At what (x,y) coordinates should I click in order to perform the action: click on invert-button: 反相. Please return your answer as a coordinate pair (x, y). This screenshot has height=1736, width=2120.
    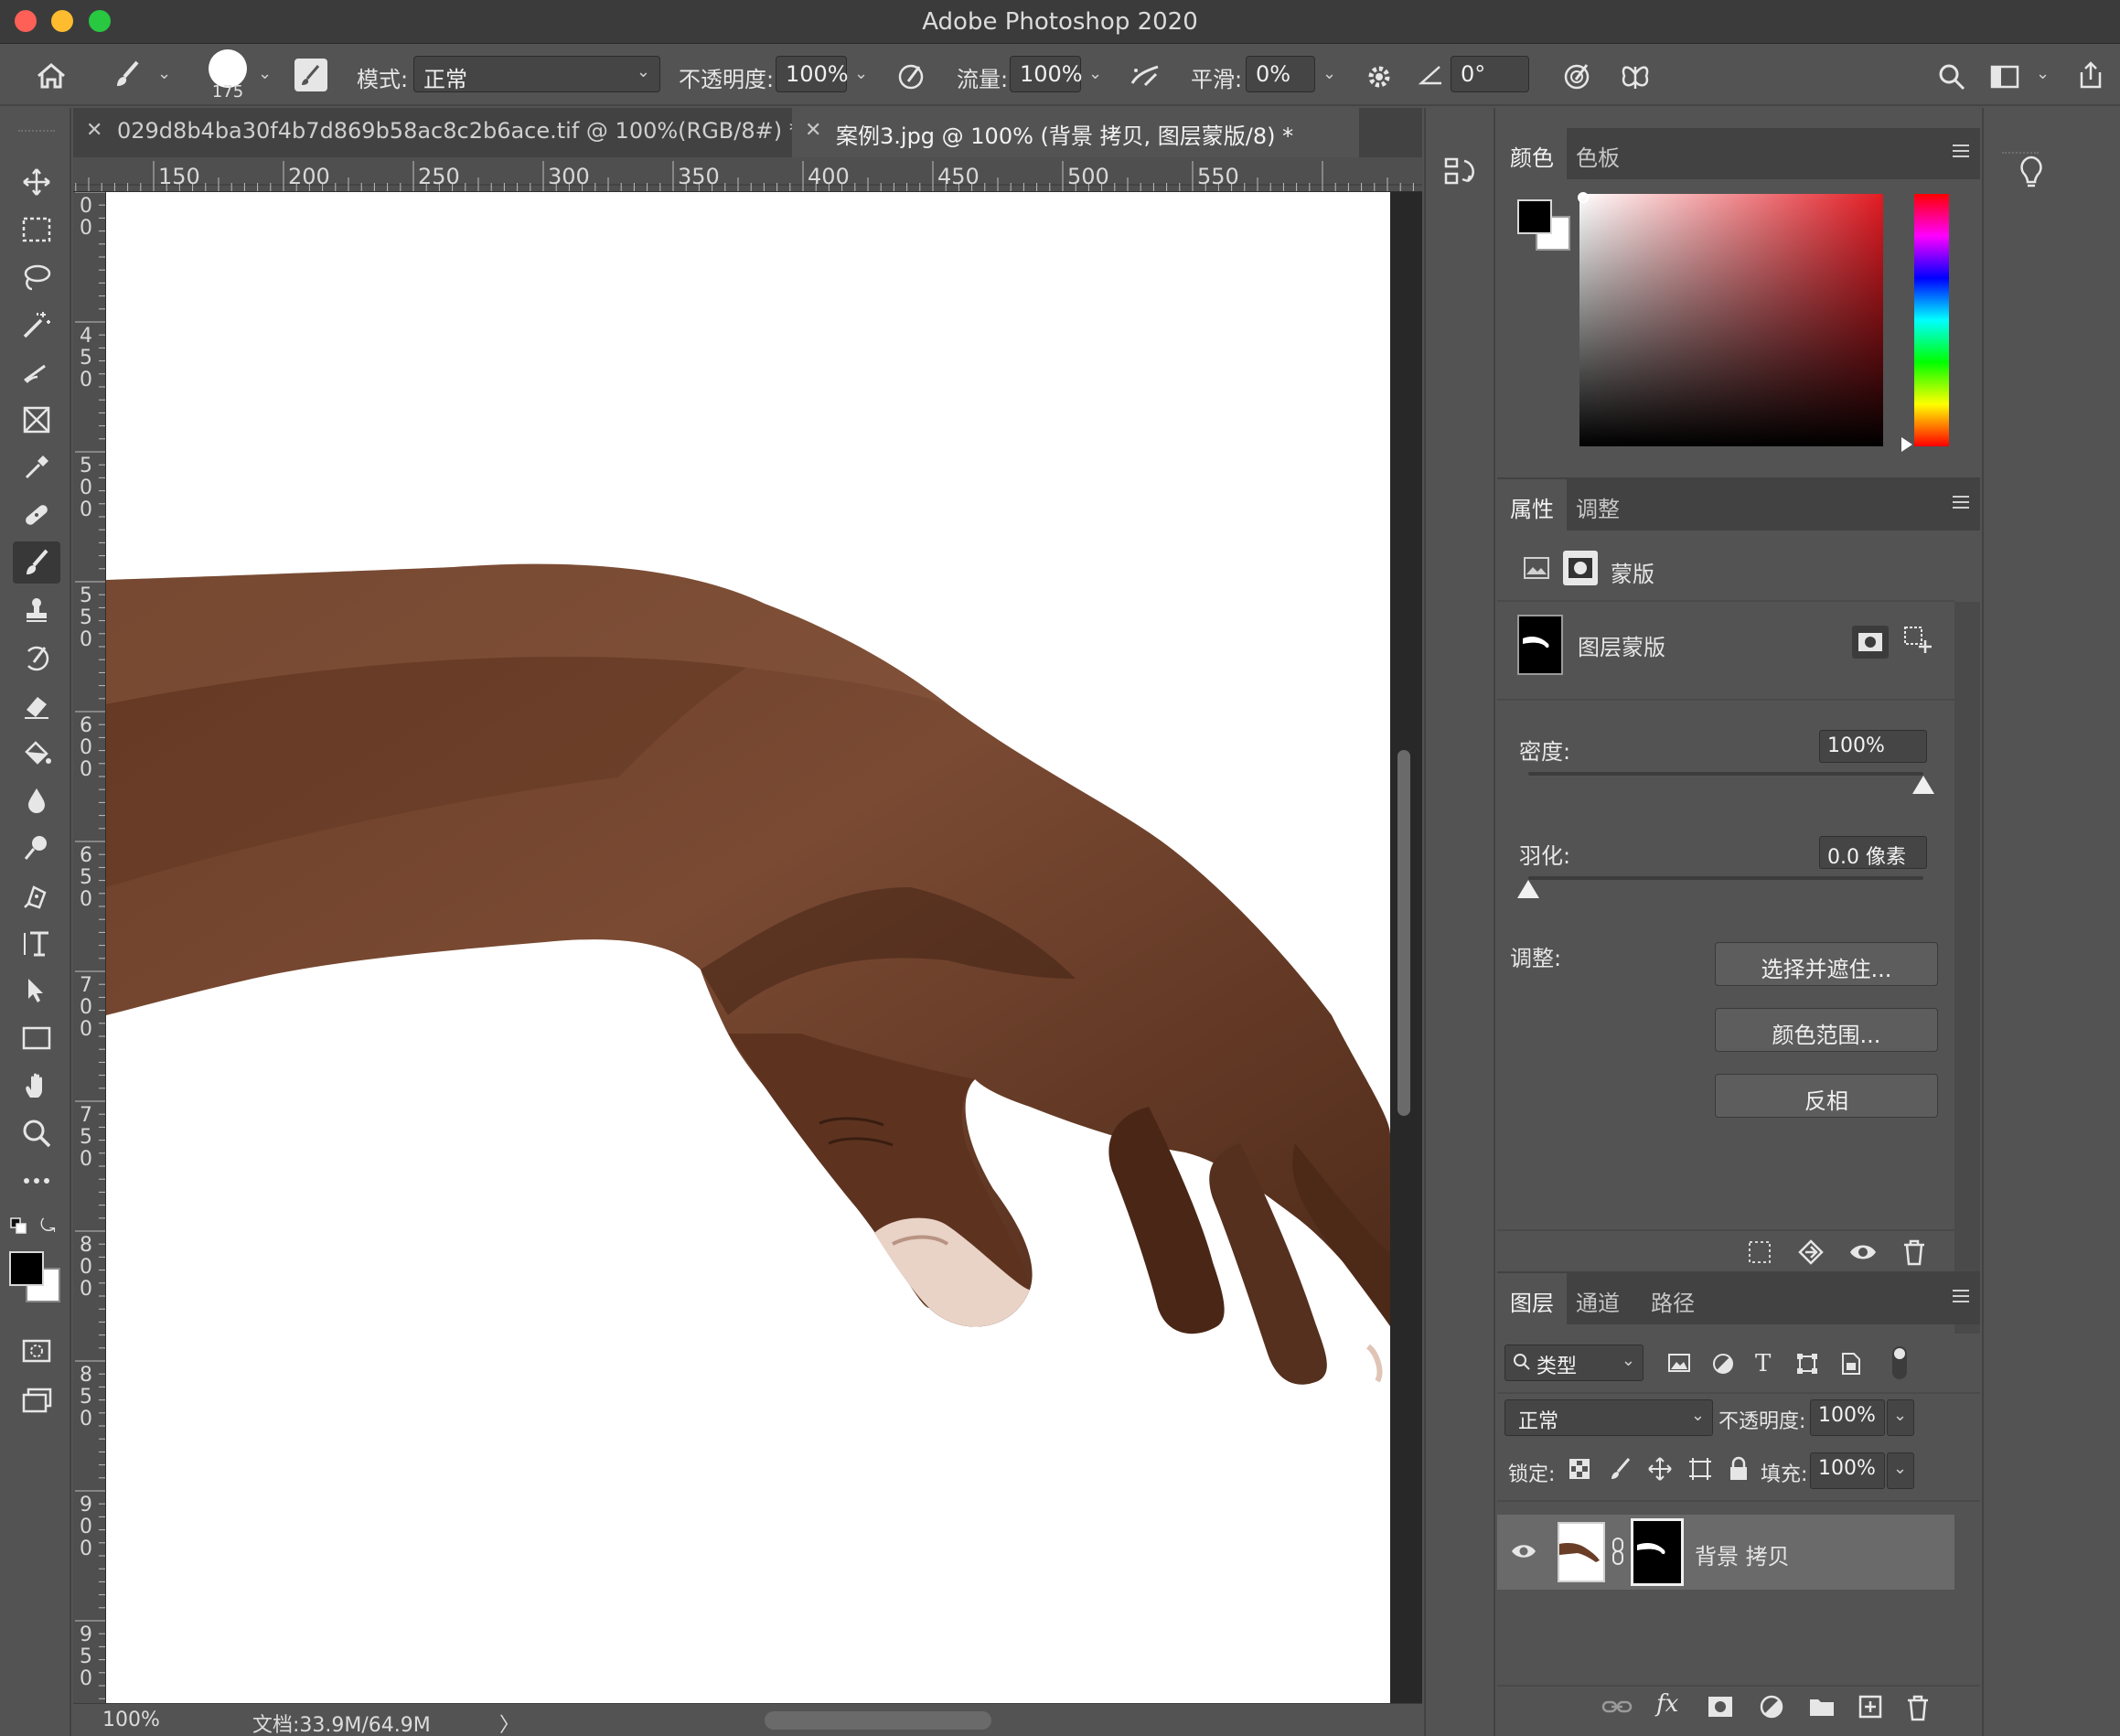
    Looking at the image, I should click on (1826, 1096).